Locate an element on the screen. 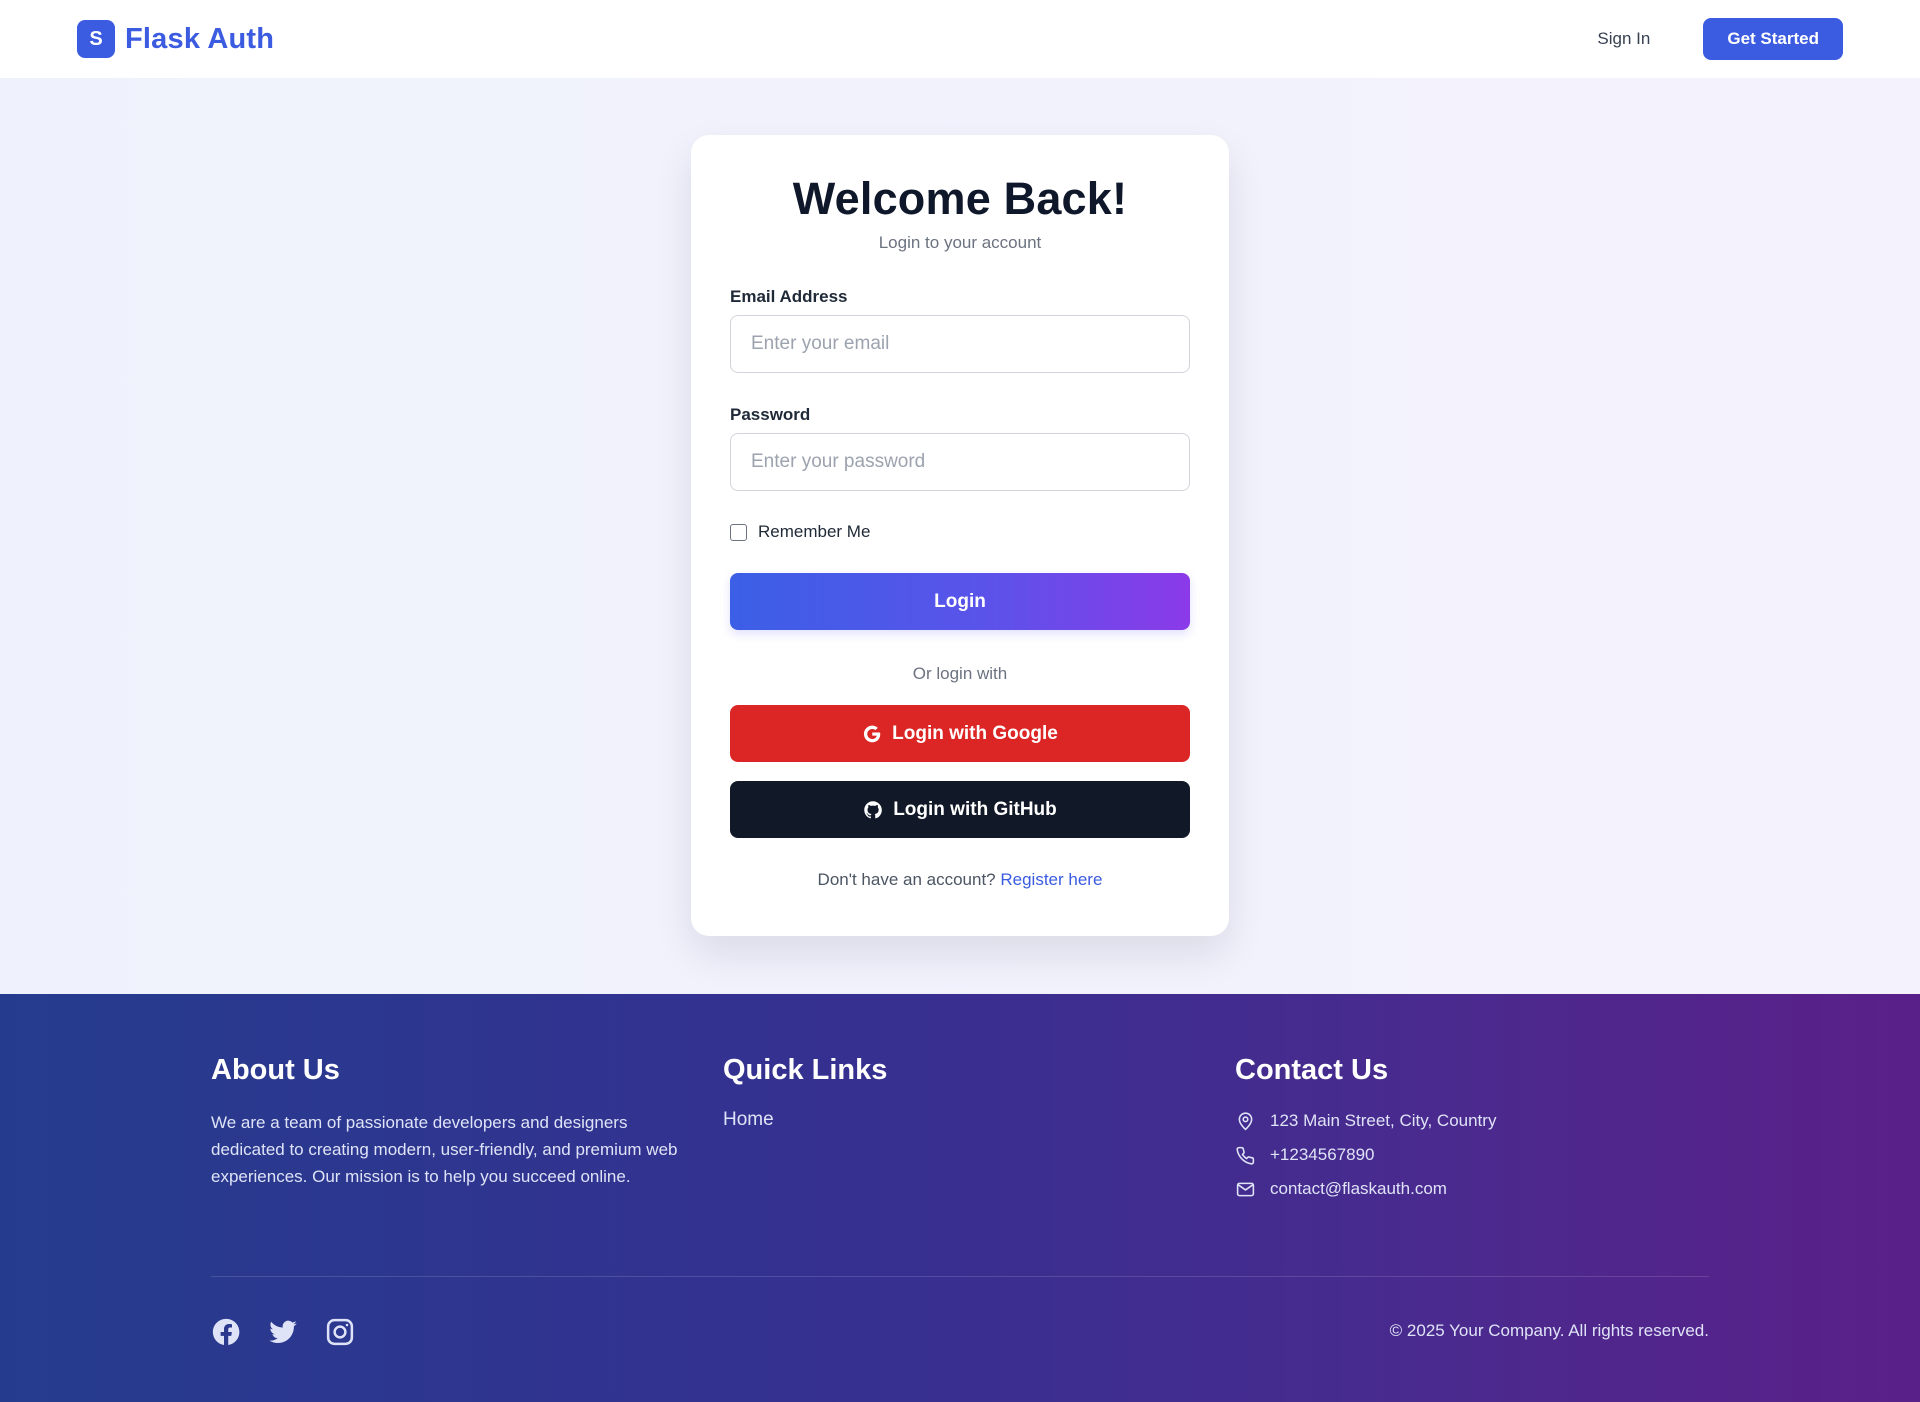 Image resolution: width=1920 pixels, height=1402 pixels. instagram-icon is located at coordinates (340, 1332).